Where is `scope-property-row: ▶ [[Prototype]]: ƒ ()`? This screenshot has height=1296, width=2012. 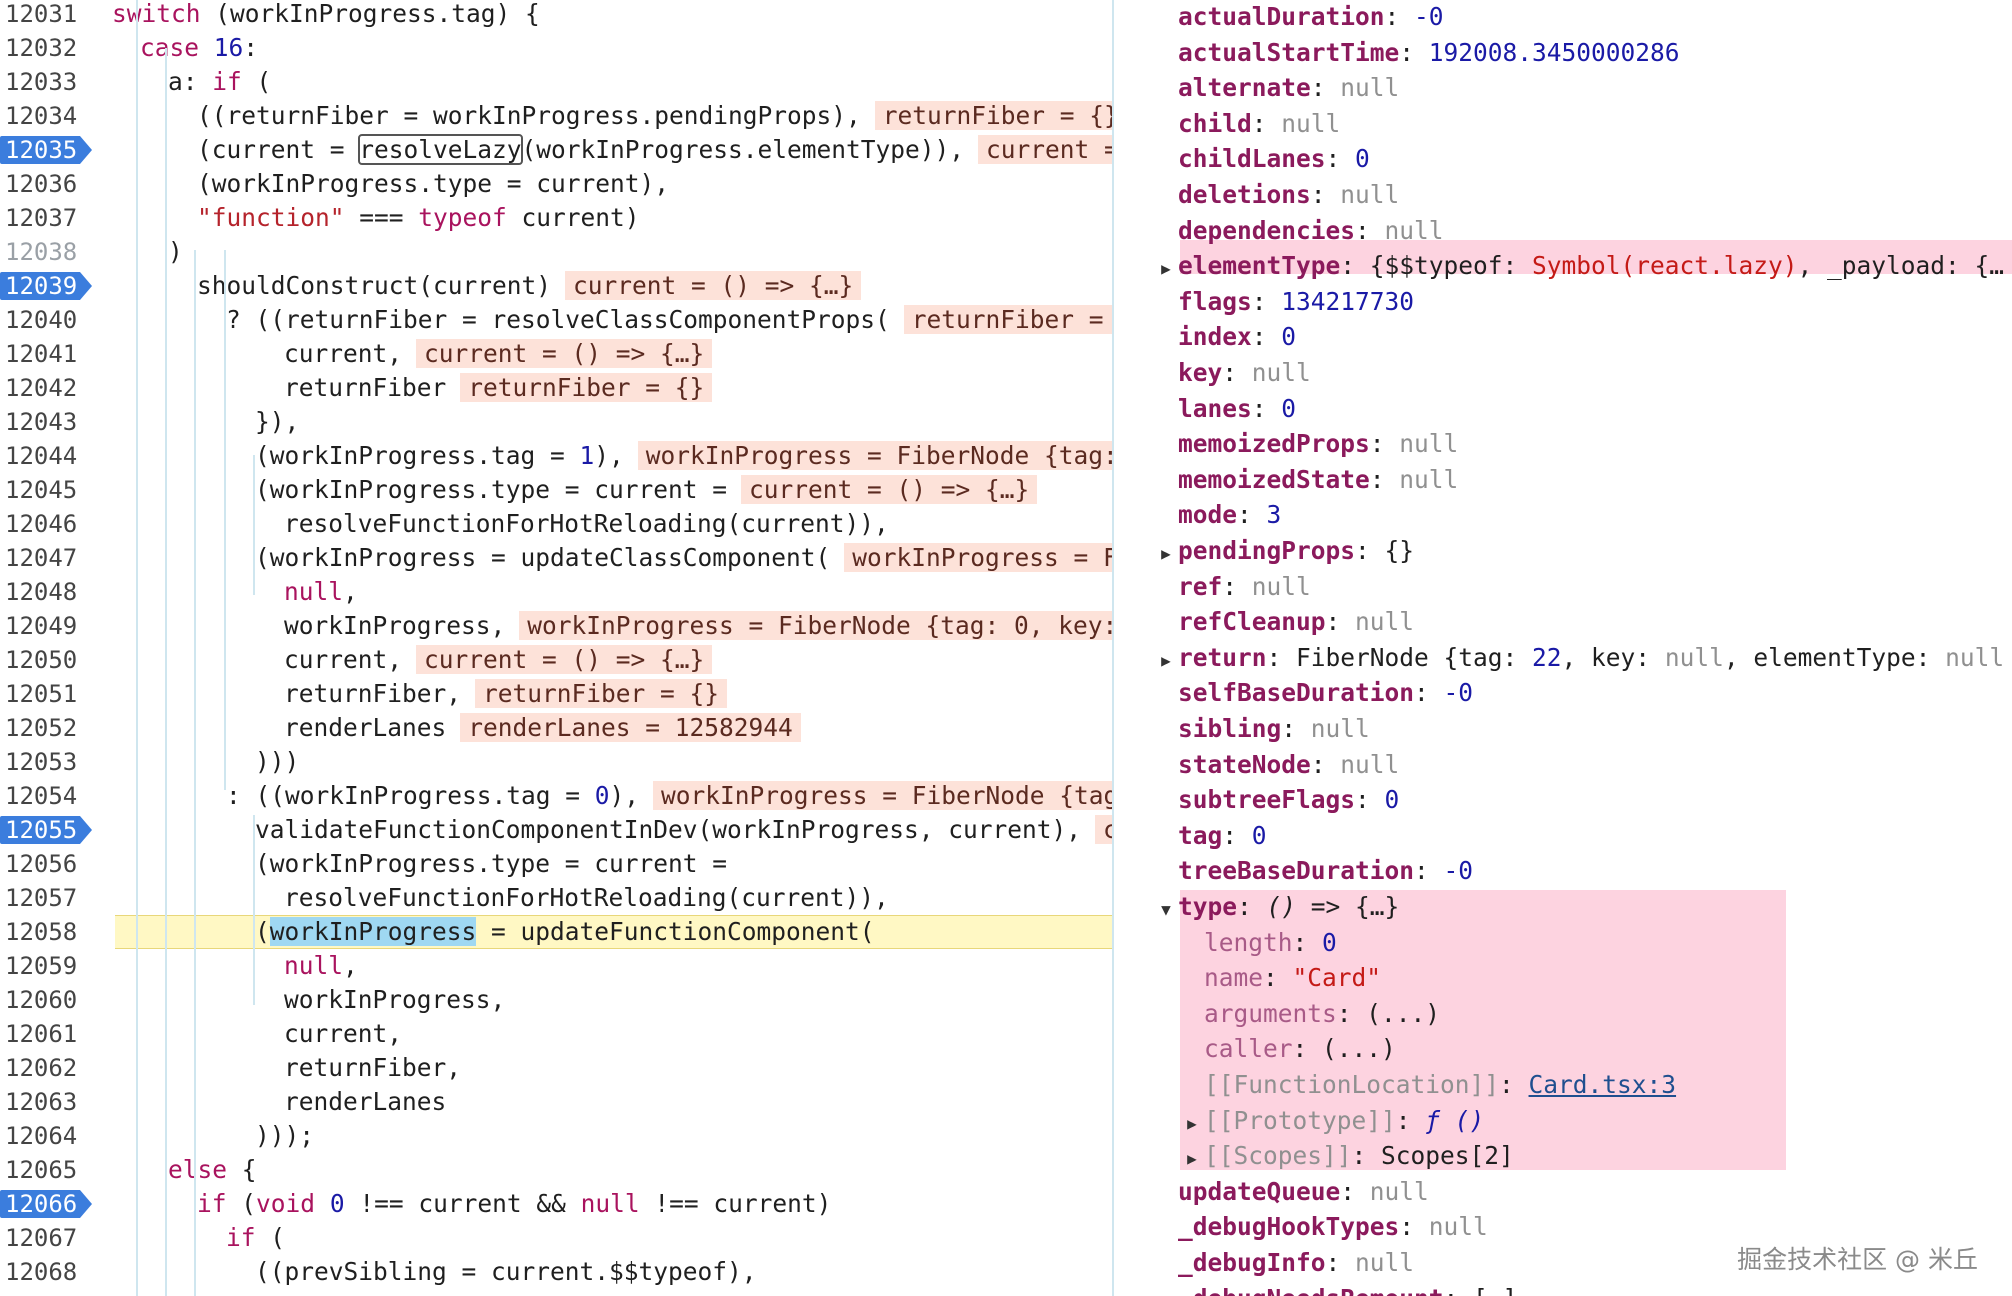
scope-property-row: ▶ [[Prototype]]: ƒ () is located at coordinates (1596, 1121).